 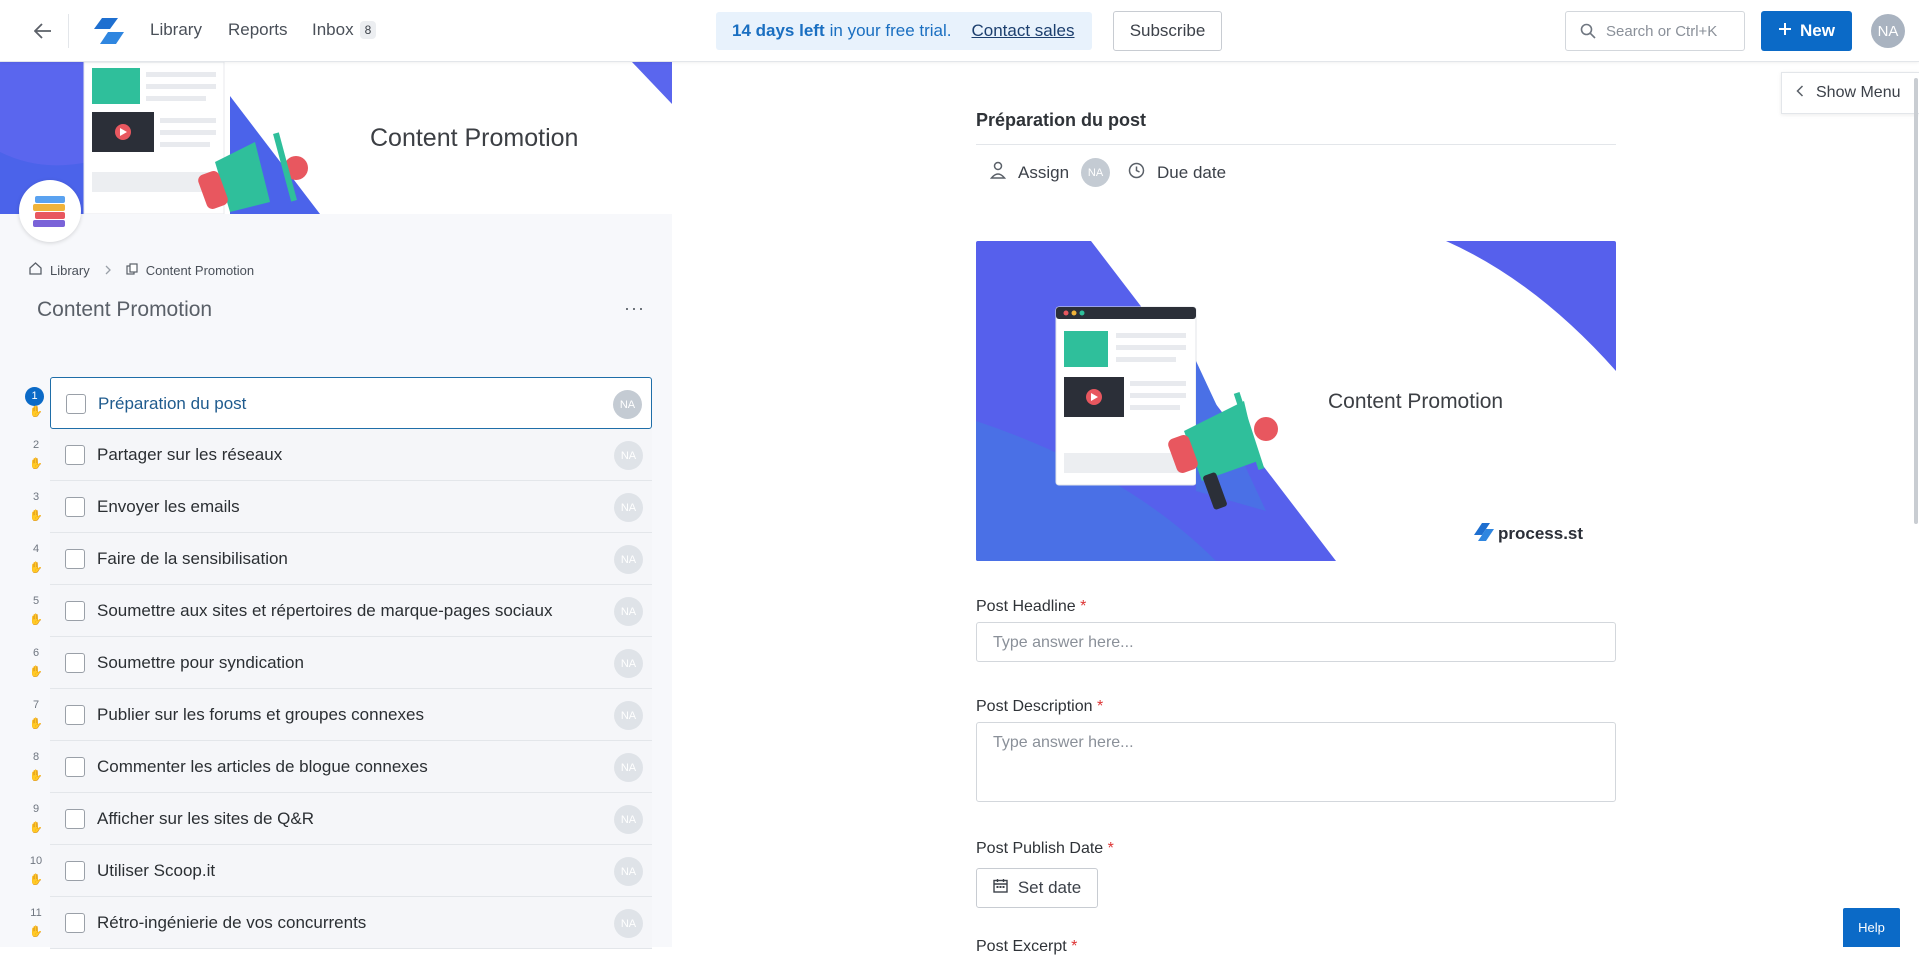 What do you see at coordinates (1026, 606) in the screenshot?
I see `field-label-text: Post Headline` at bounding box center [1026, 606].